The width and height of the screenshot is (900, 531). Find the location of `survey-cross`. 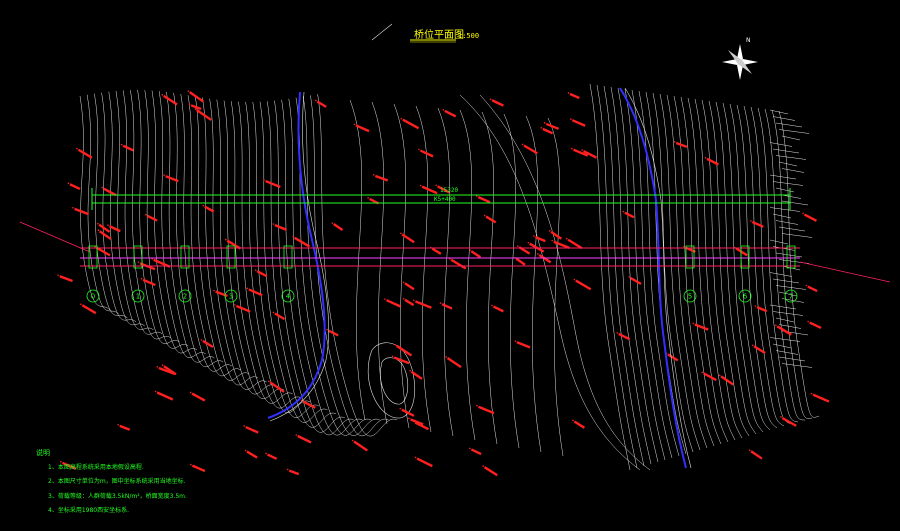

survey-cross is located at coordinates (382, 32).